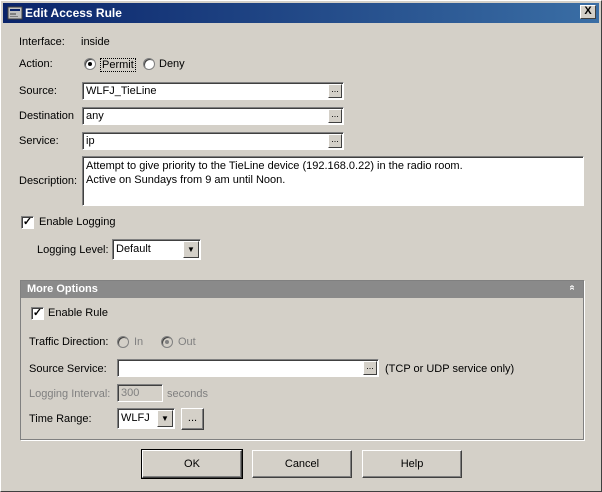 The image size is (602, 492). I want to click on interface-value: inside, so click(95, 42).